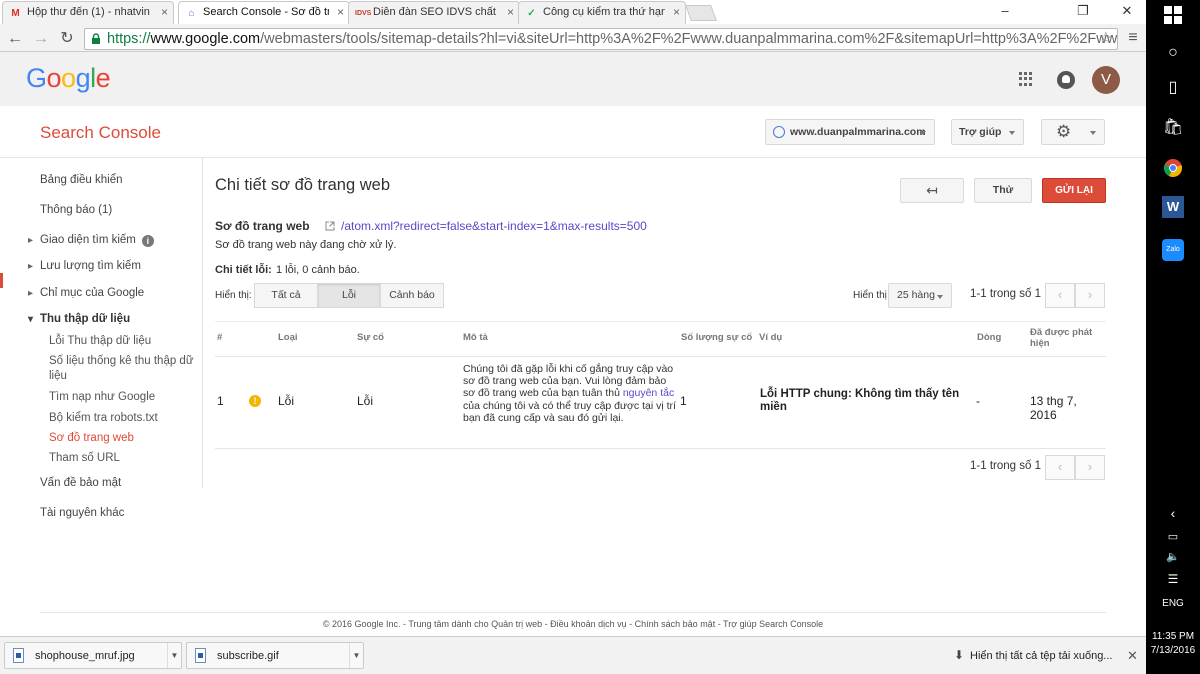 This screenshot has height=674, width=1200. Describe the element at coordinates (1003, 190) in the screenshot. I see `test-button: Thử` at that location.